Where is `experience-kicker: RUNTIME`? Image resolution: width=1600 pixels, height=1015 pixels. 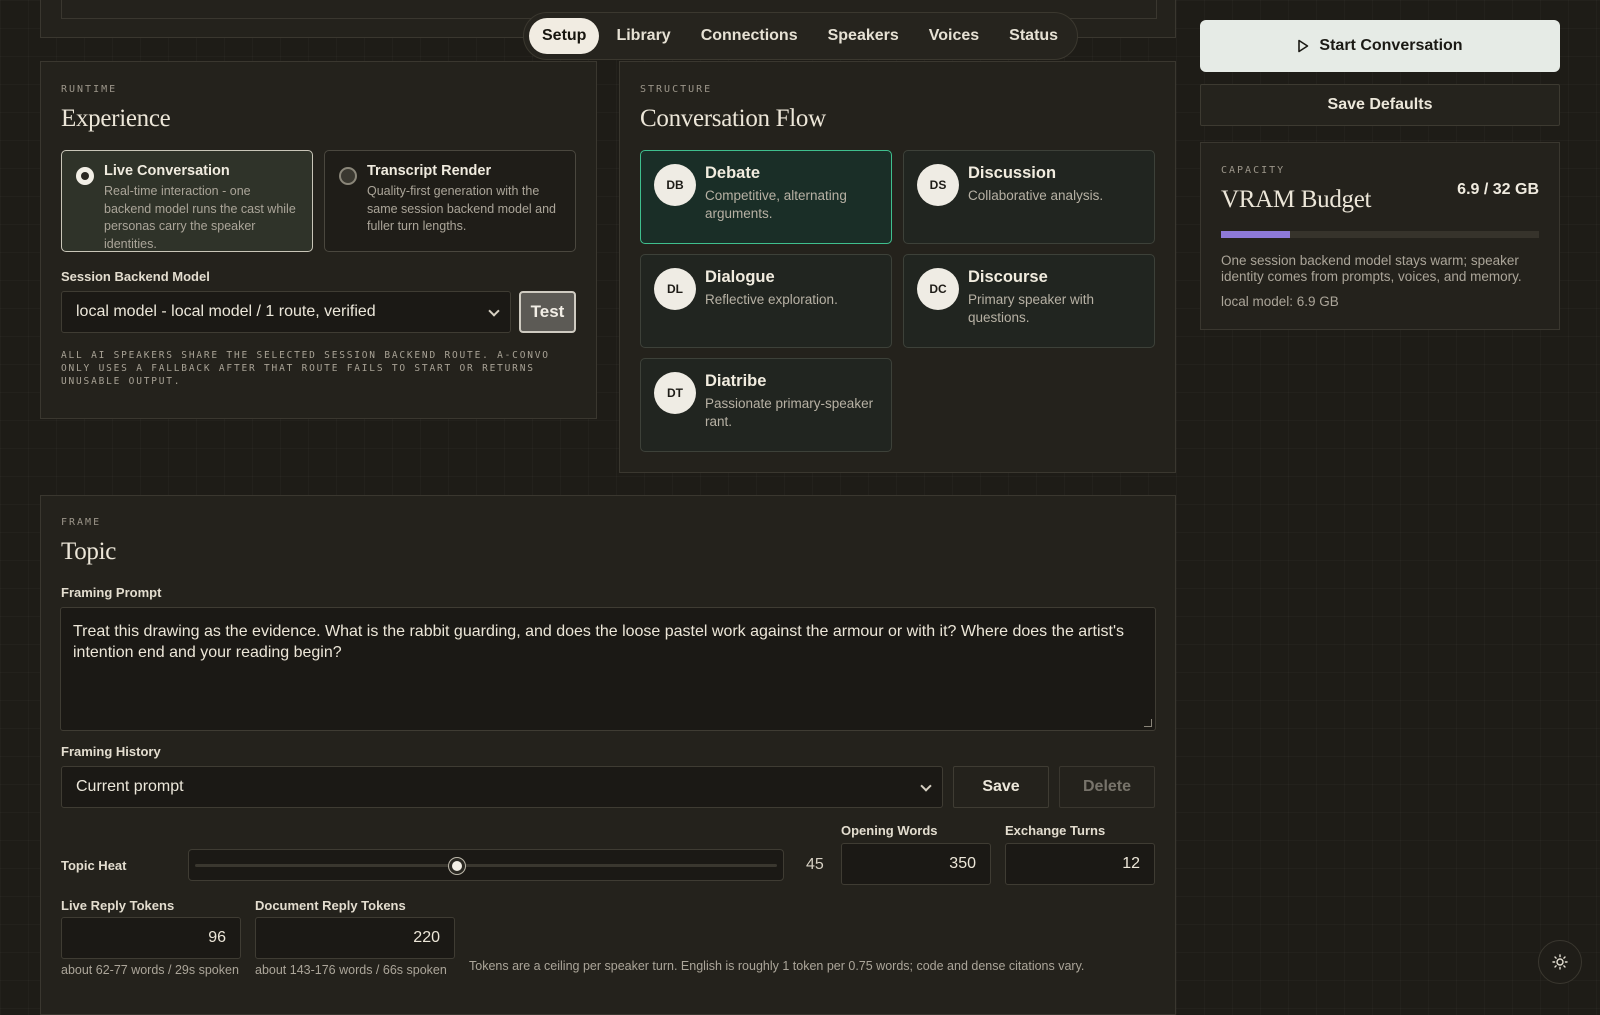
experience-kicker: RUNTIME is located at coordinates (89, 89).